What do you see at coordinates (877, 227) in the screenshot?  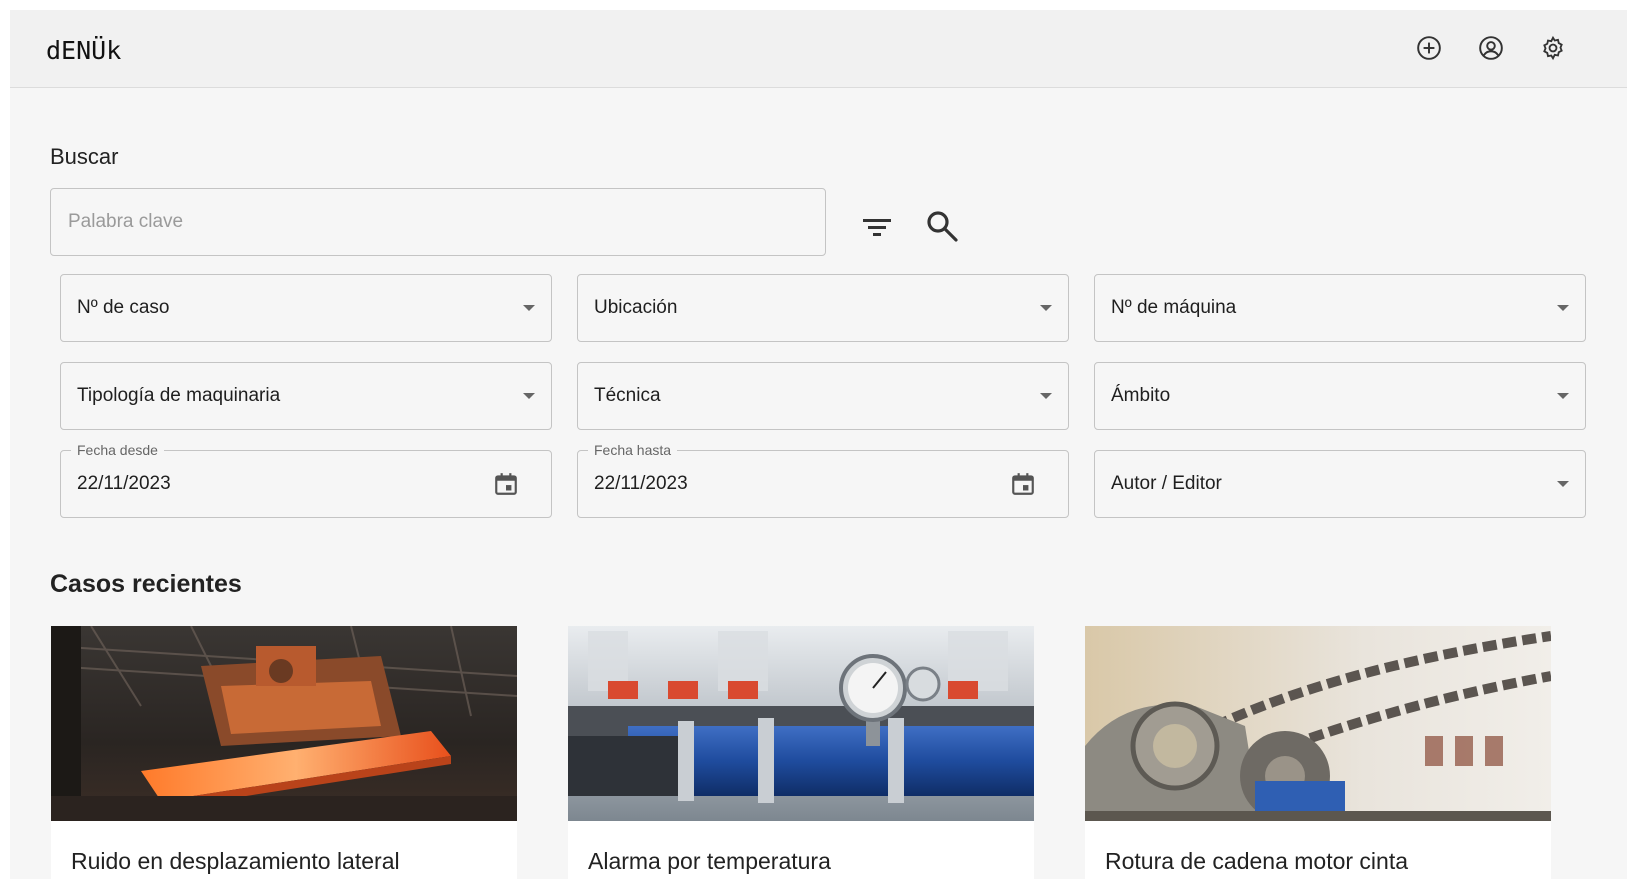 I see `filter-icon` at bounding box center [877, 227].